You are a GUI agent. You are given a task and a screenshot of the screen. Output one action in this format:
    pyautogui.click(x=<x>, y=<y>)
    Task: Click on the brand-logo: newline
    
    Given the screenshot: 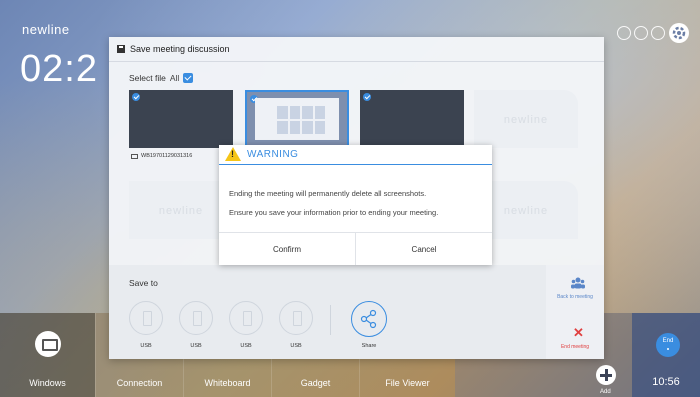 What is the action you would take?
    pyautogui.click(x=46, y=29)
    